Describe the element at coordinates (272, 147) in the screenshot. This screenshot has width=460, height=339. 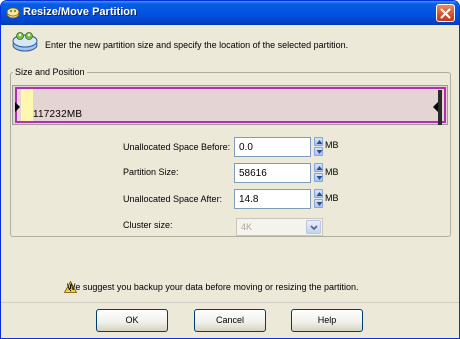
I see `before-input` at that location.